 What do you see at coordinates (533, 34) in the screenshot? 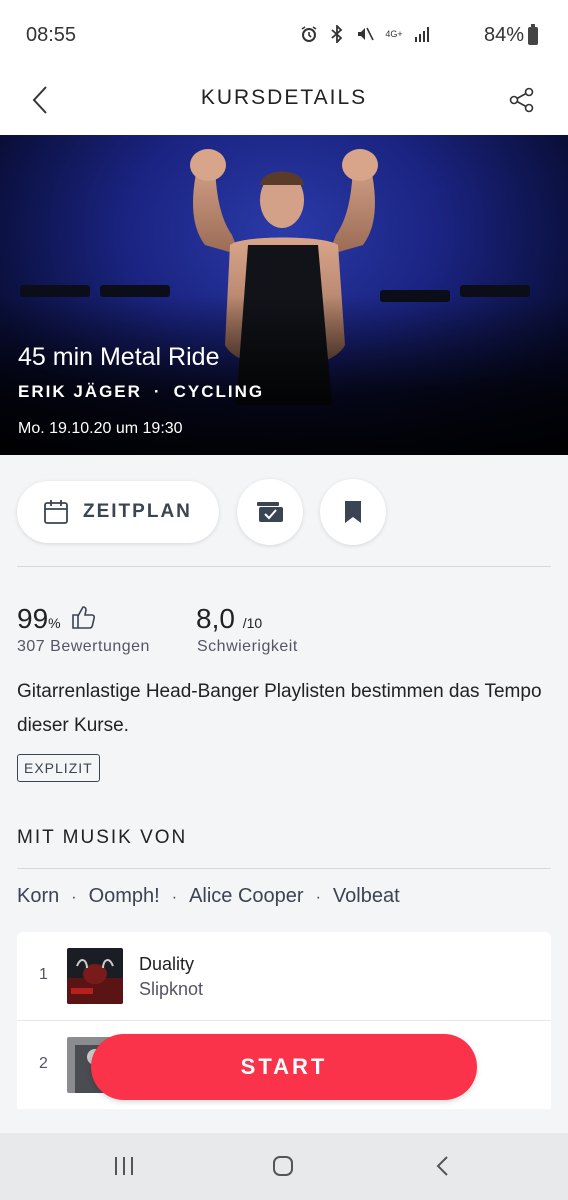
I see `battery-icon` at bounding box center [533, 34].